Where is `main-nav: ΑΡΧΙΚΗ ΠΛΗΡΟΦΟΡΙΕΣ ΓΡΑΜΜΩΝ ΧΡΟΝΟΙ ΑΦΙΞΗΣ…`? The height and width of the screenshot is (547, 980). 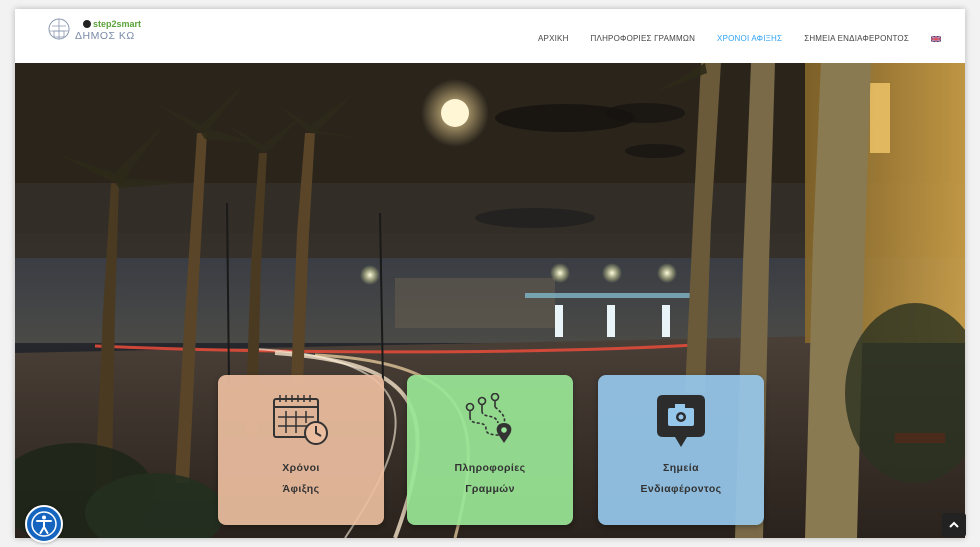
main-nav: ΑΡΧΙΚΗ ΠΛΗΡΟΦΟΡΙΕΣ ΓΡΑΜΜΩΝ ΧΡΟΝΟΙ ΑΦΙΞΗΣ… is located at coordinates (728, 38).